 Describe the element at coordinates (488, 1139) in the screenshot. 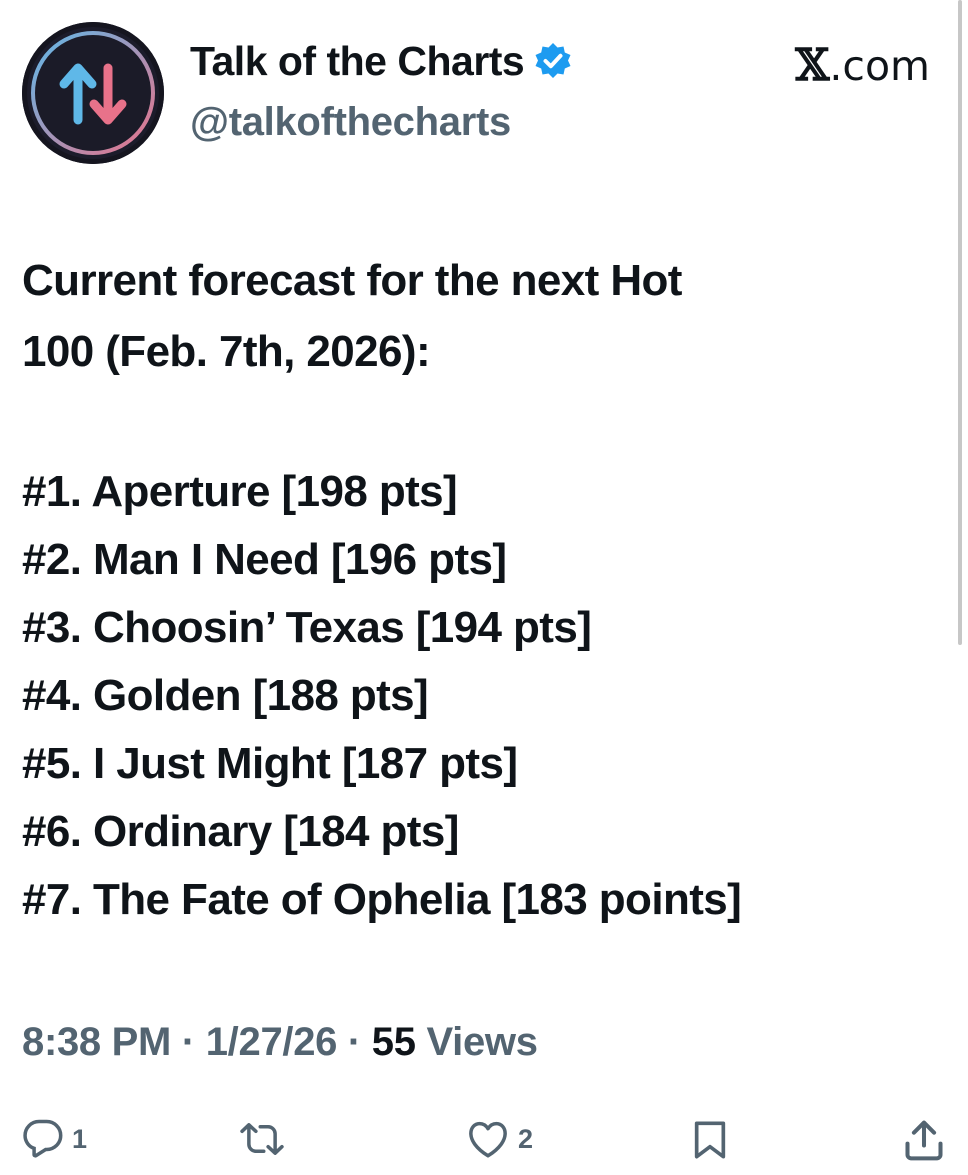

I see `heart-icon` at that location.